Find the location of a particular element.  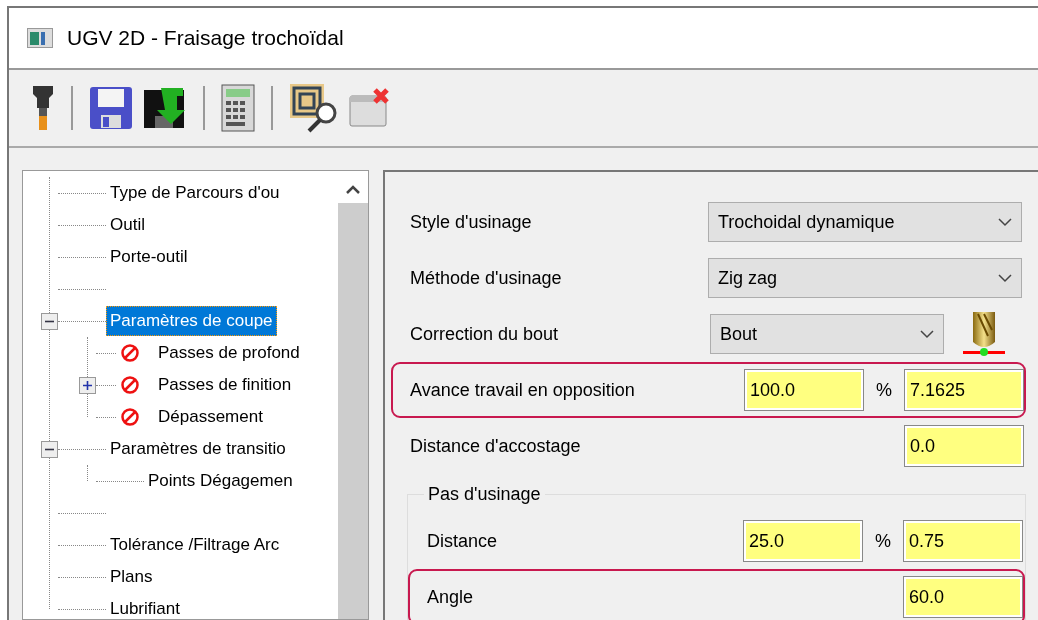

dropdown: Bout is located at coordinates (827, 334).